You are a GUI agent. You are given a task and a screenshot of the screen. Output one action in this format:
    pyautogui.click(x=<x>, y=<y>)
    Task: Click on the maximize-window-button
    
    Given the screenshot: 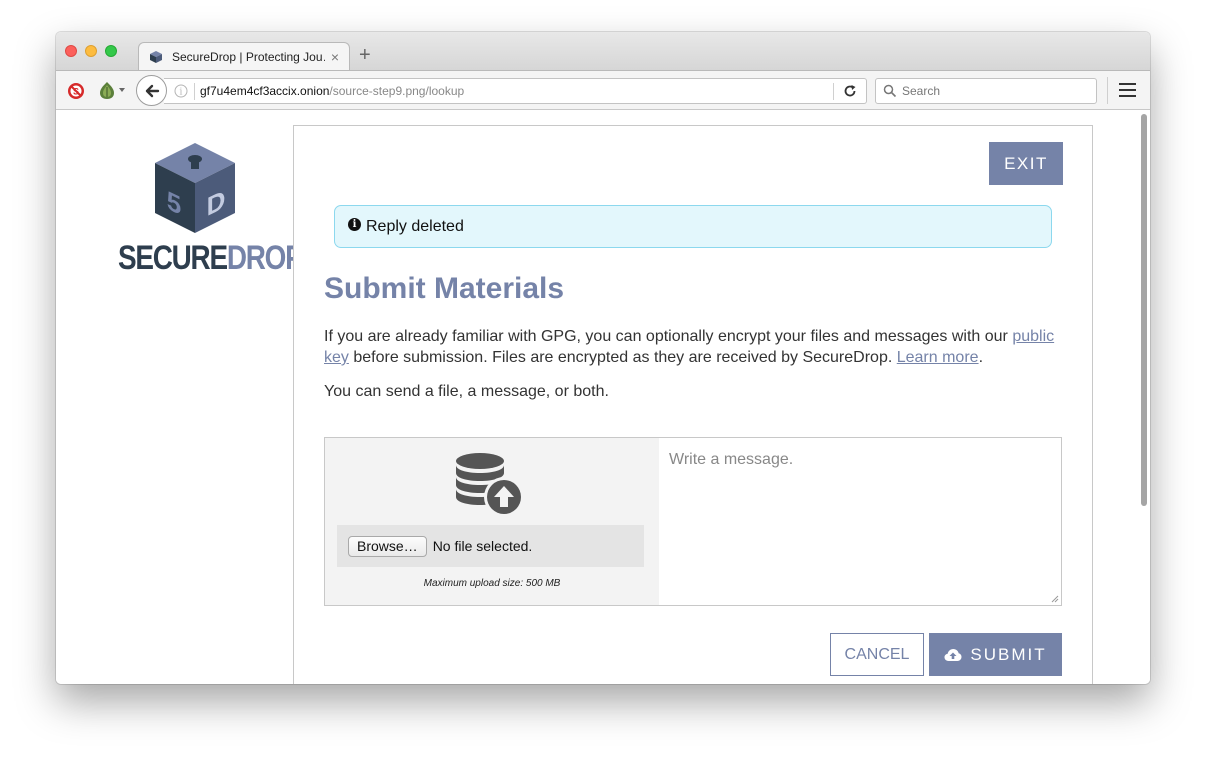 What is the action you would take?
    pyautogui.click(x=111, y=51)
    